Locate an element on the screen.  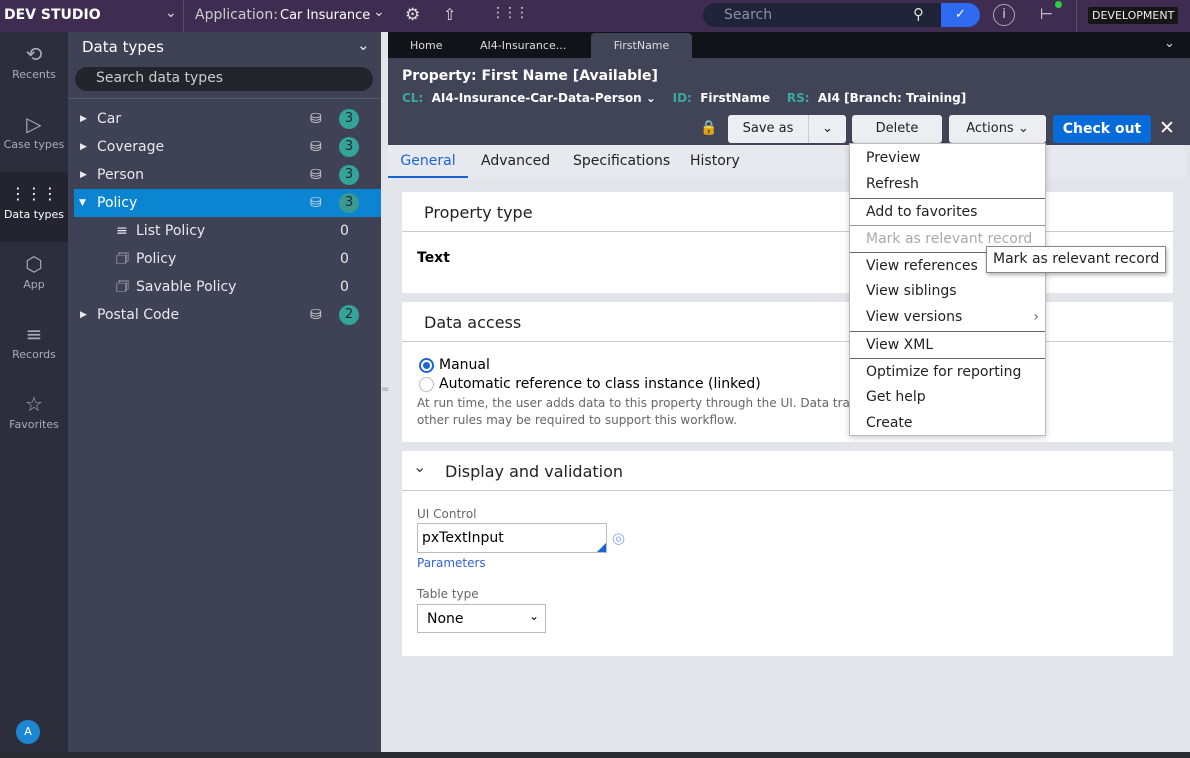
application-label: Application: is located at coordinates (236, 15).